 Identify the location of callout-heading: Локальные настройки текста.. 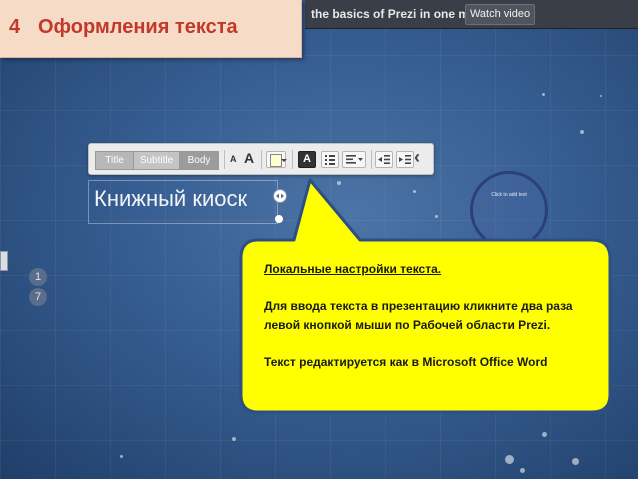
(353, 269).